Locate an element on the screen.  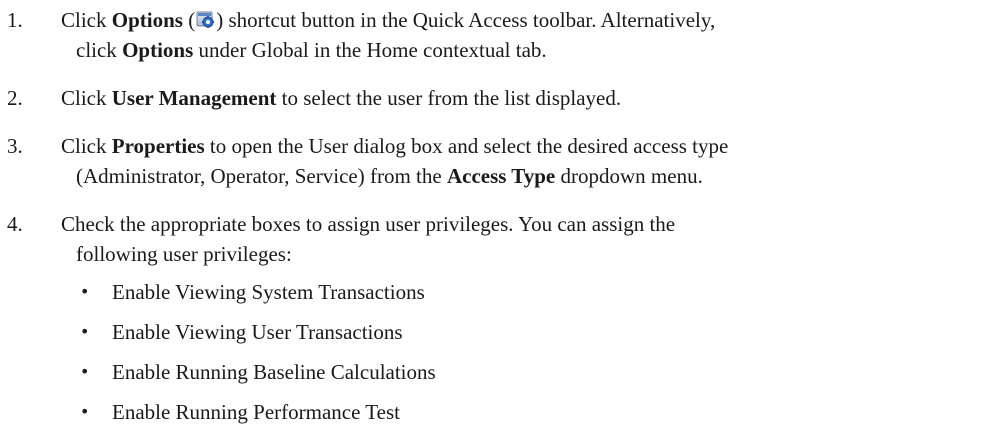
list-item: • Enable Viewing System Transactions is located at coordinates (499, 292).